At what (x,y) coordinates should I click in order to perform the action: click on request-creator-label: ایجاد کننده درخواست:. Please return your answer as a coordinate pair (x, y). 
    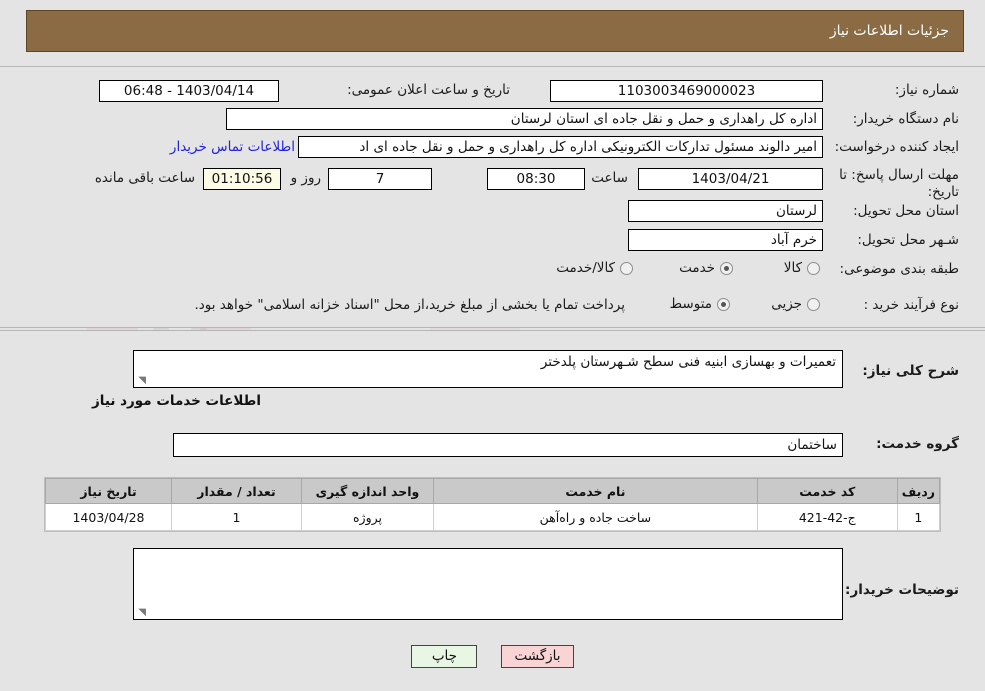
    Looking at the image, I should click on (896, 147).